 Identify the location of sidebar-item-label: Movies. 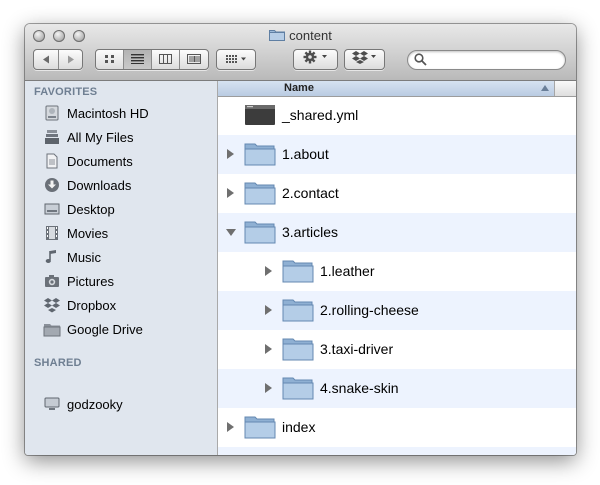
(88, 233).